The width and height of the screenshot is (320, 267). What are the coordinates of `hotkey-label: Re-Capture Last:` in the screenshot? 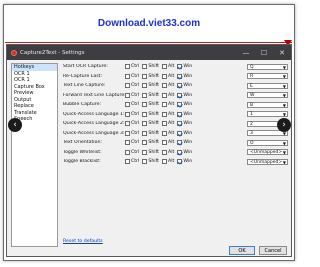 It's located at (83, 76).